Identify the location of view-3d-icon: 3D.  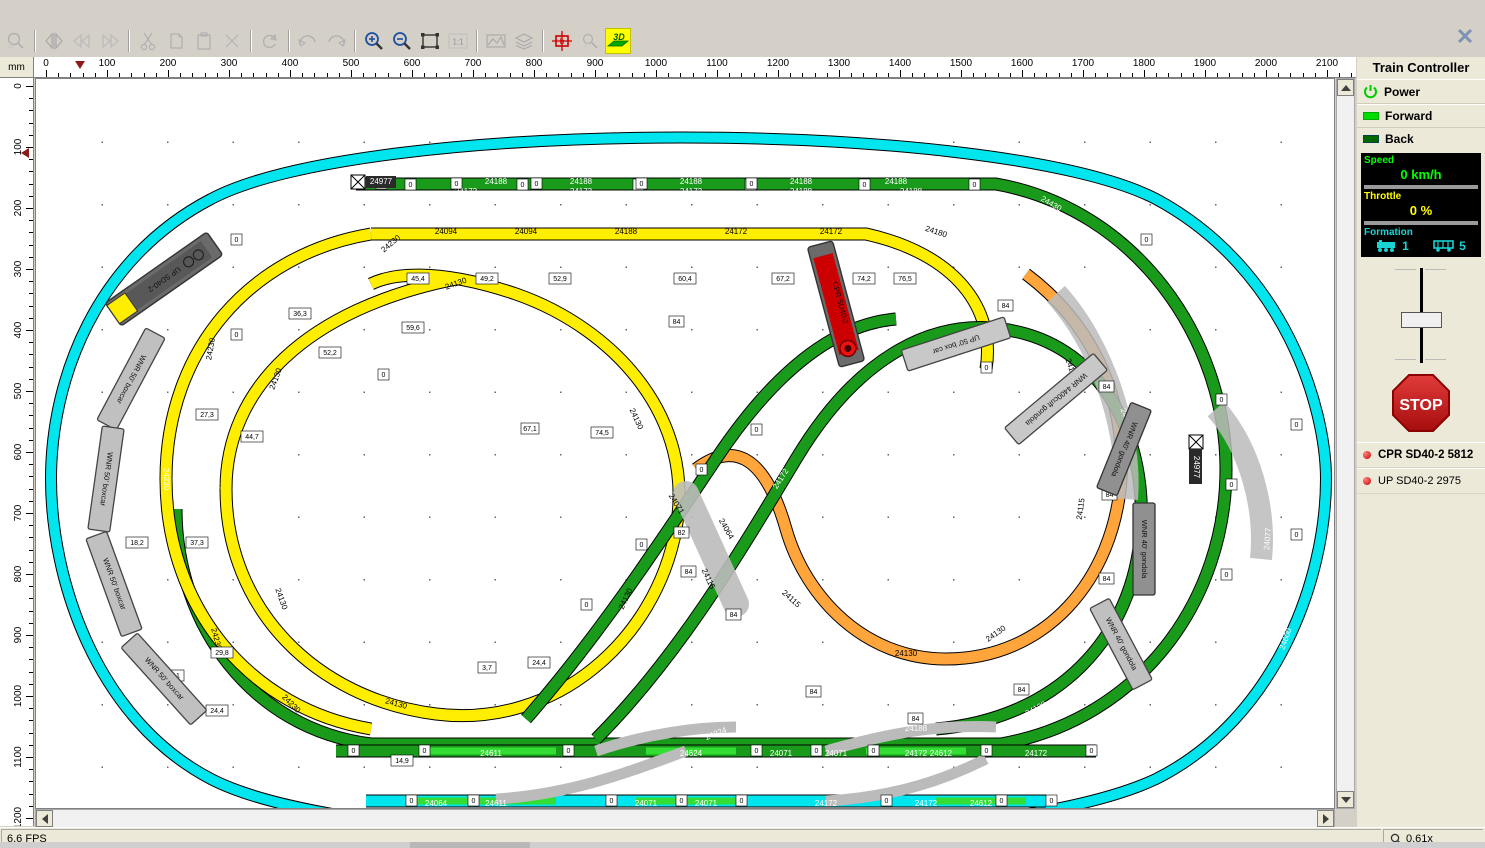
(618, 41).